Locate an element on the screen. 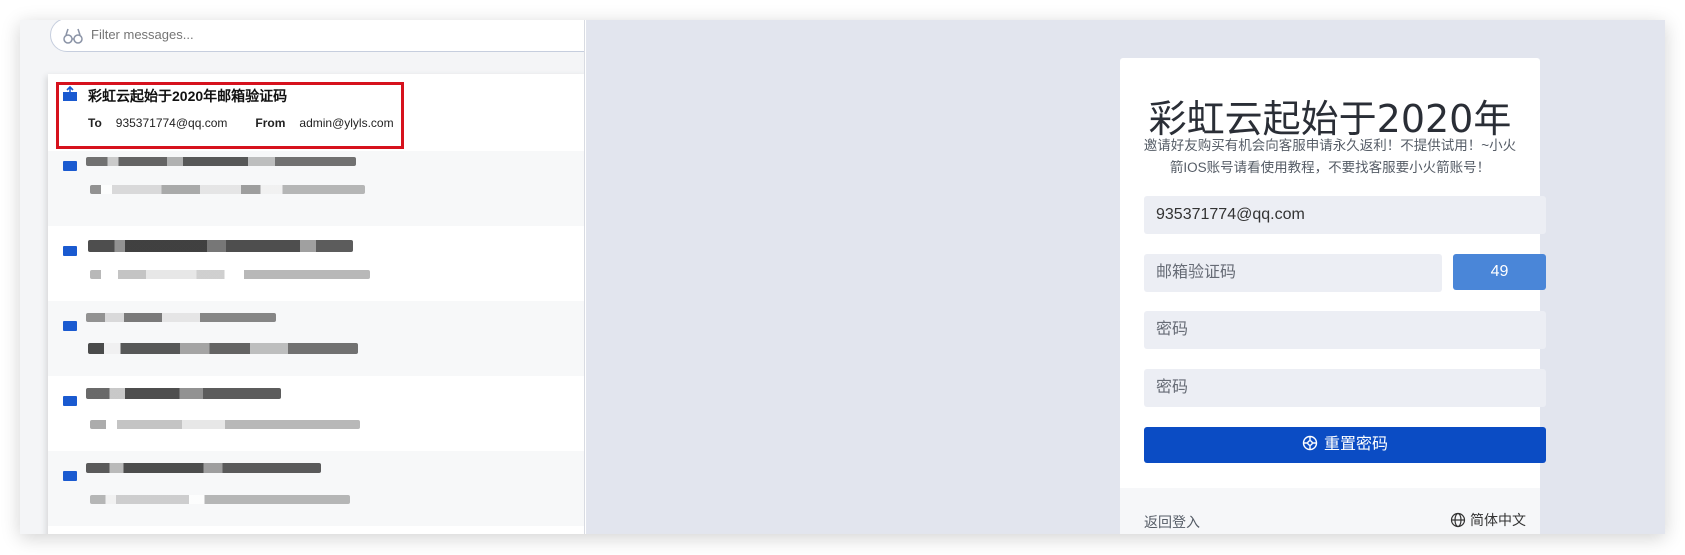  language-switcher: 简体中文 is located at coordinates (1488, 520).